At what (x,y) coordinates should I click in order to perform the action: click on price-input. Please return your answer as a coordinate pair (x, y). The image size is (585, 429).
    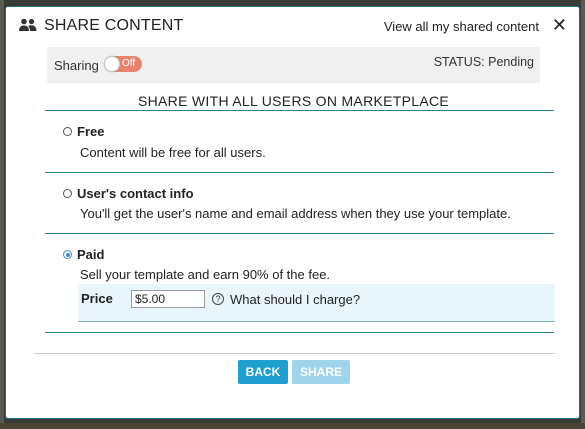
    Looking at the image, I should click on (168, 299).